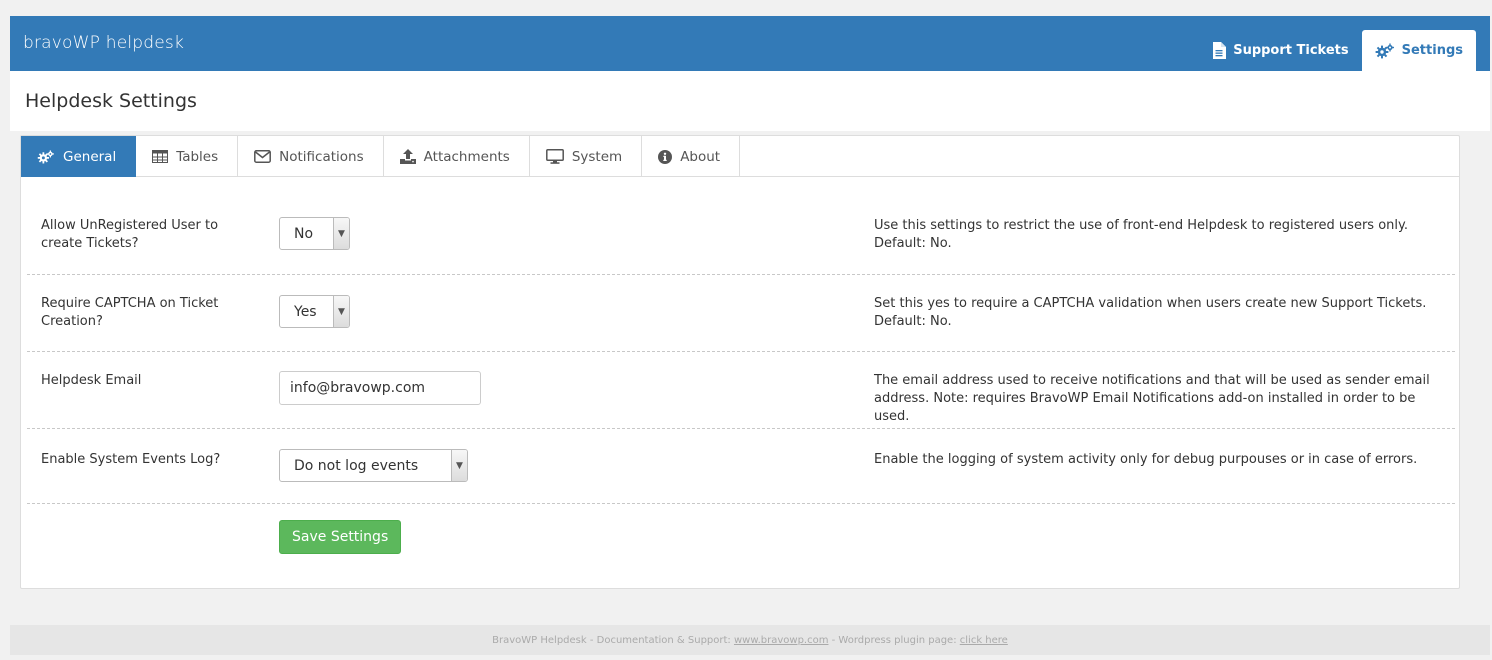  Describe the element at coordinates (665, 156) in the screenshot. I see `info-icon` at that location.